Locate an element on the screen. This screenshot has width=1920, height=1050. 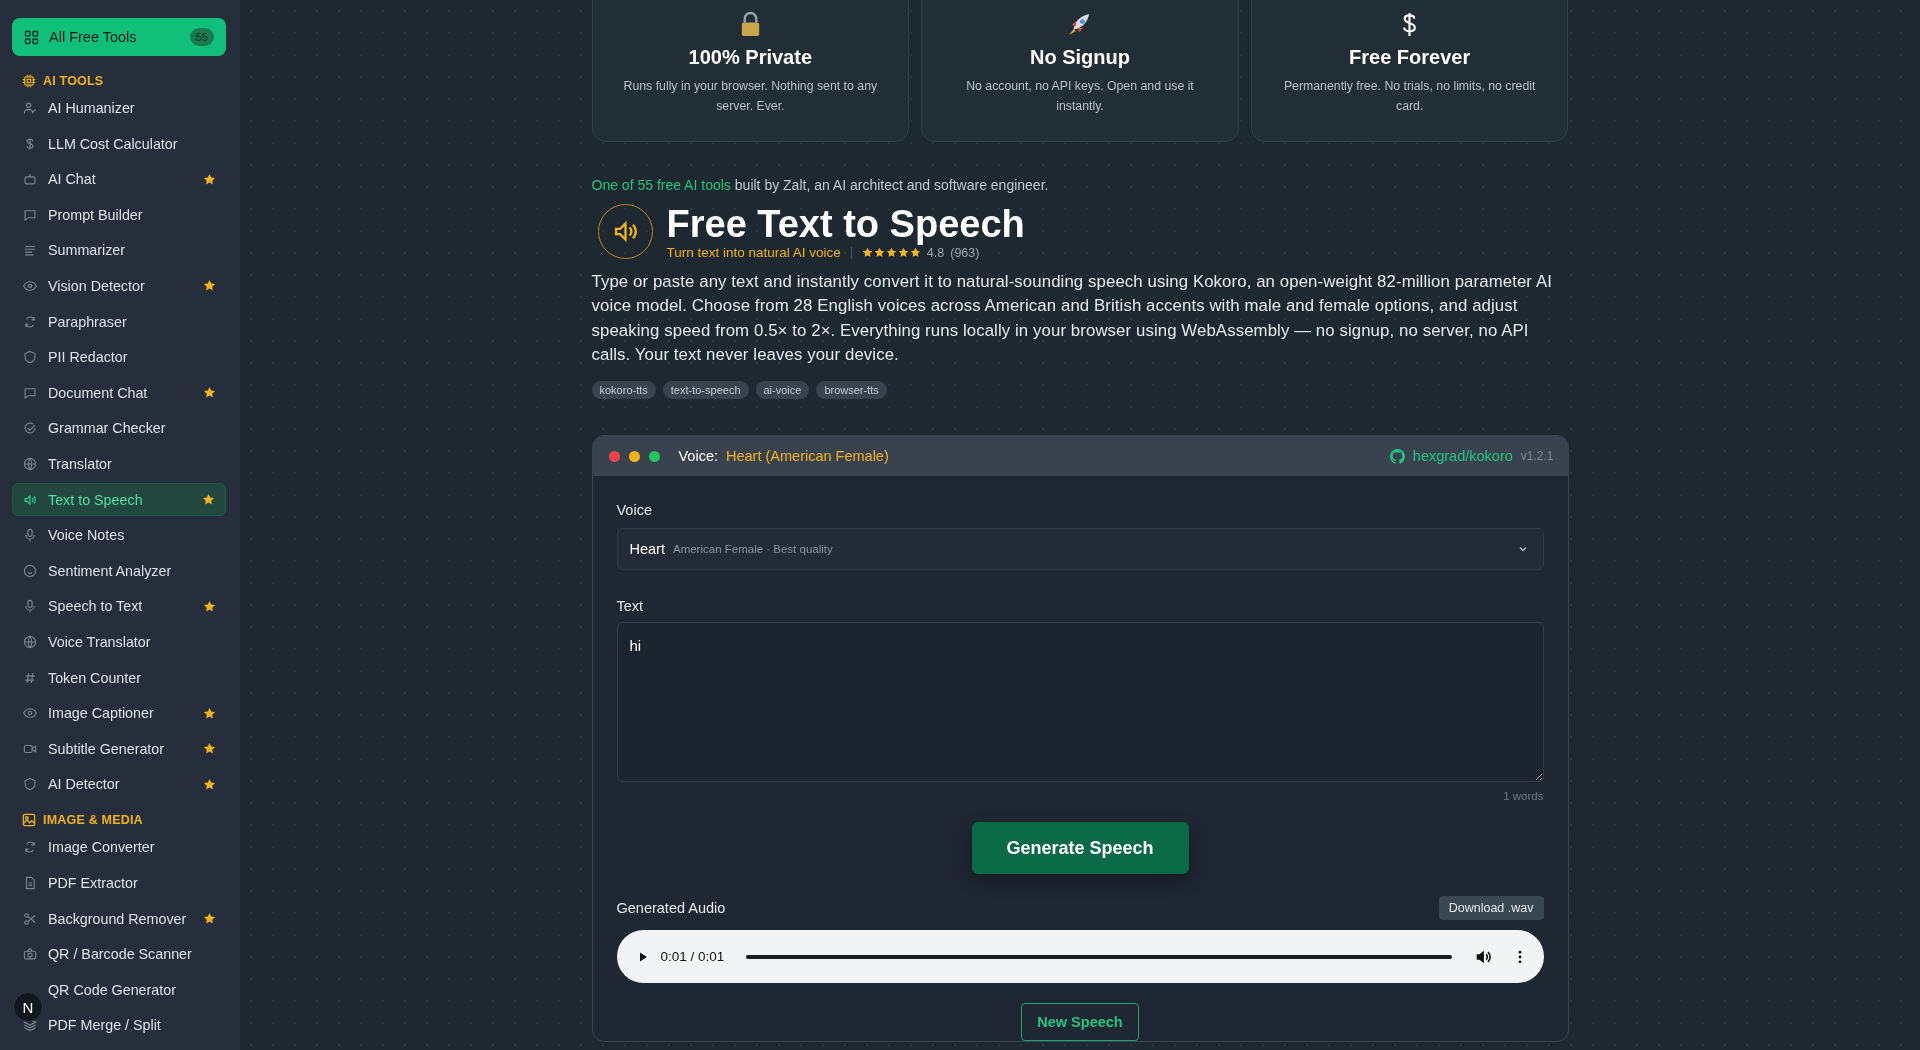
text-input: hi is located at coordinates (1080, 702).